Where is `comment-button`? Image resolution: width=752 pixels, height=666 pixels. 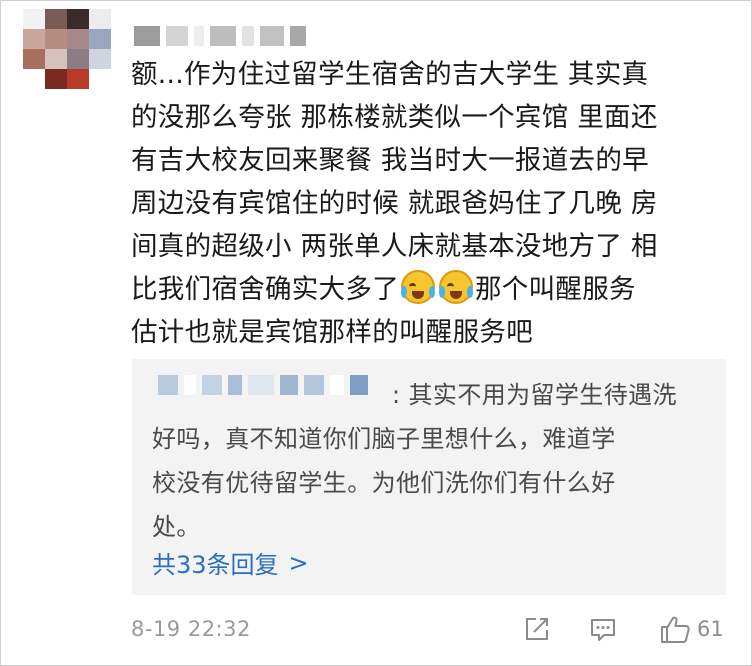
comment-button is located at coordinates (604, 629).